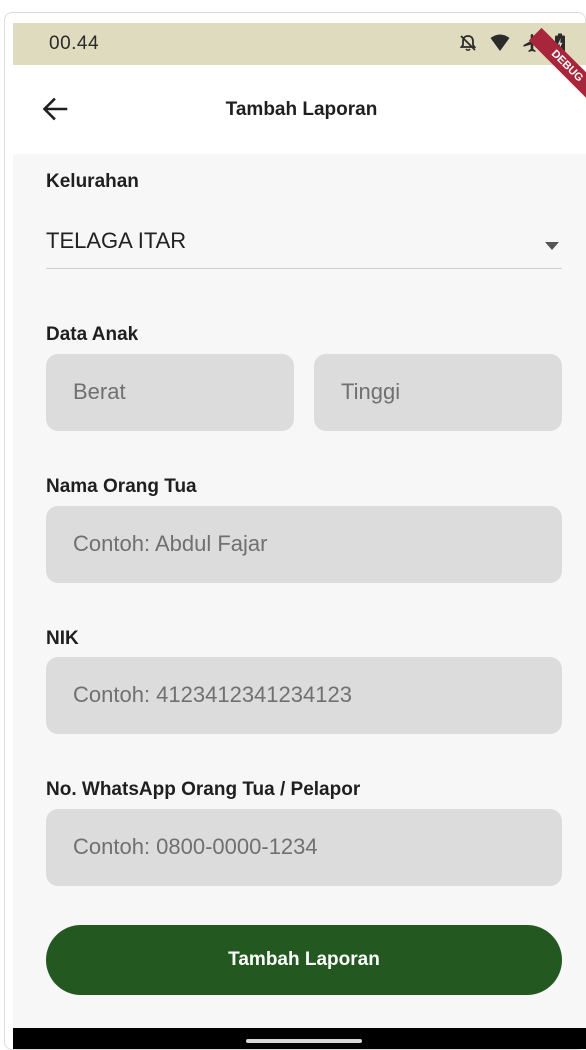 This screenshot has height=1050, width=586. I want to click on whatsapp-input: Contoh: 0800-0000-1234, so click(304, 847).